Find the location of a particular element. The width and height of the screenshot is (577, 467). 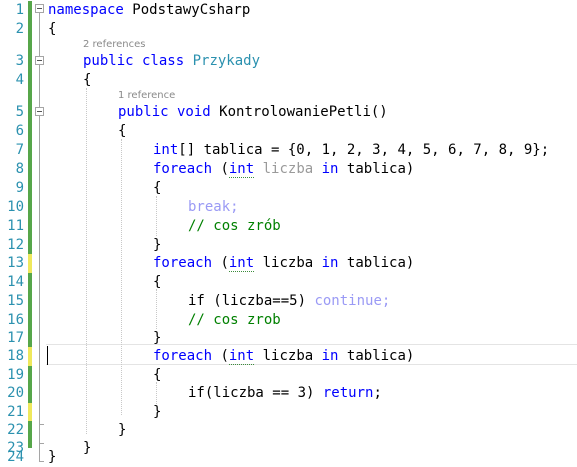

keyword-break: break; is located at coordinates (213, 207).